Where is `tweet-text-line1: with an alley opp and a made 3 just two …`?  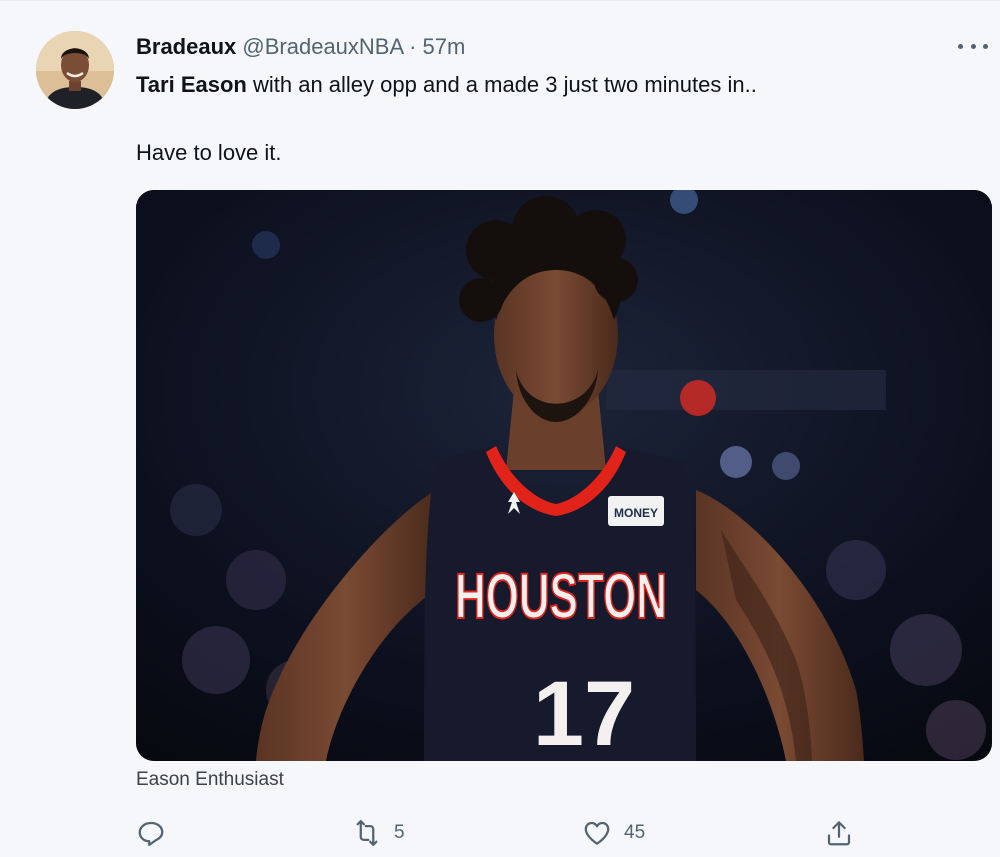
tweet-text-line1: with an alley opp and a made 3 just two … is located at coordinates (501, 84).